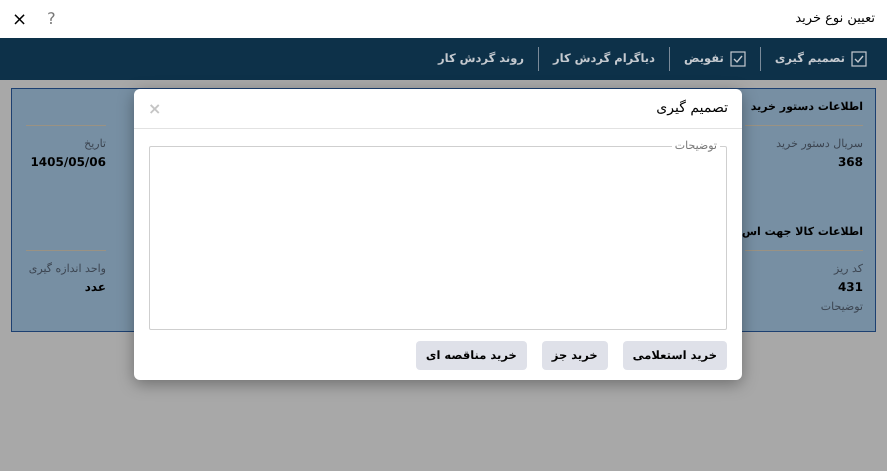 Image resolution: width=887 pixels, height=471 pixels. I want to click on field-label: تاریخ, so click(94, 144).